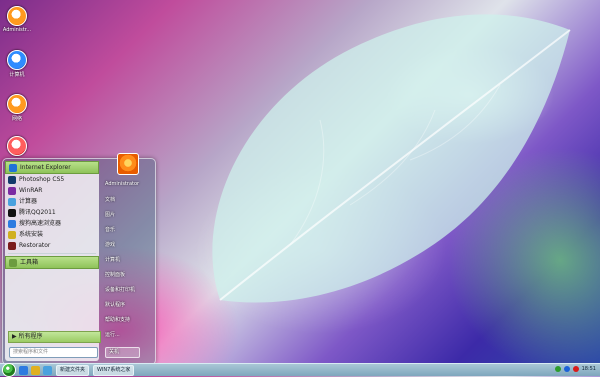  I want to click on right-item-computer: 计算机, so click(112, 259).